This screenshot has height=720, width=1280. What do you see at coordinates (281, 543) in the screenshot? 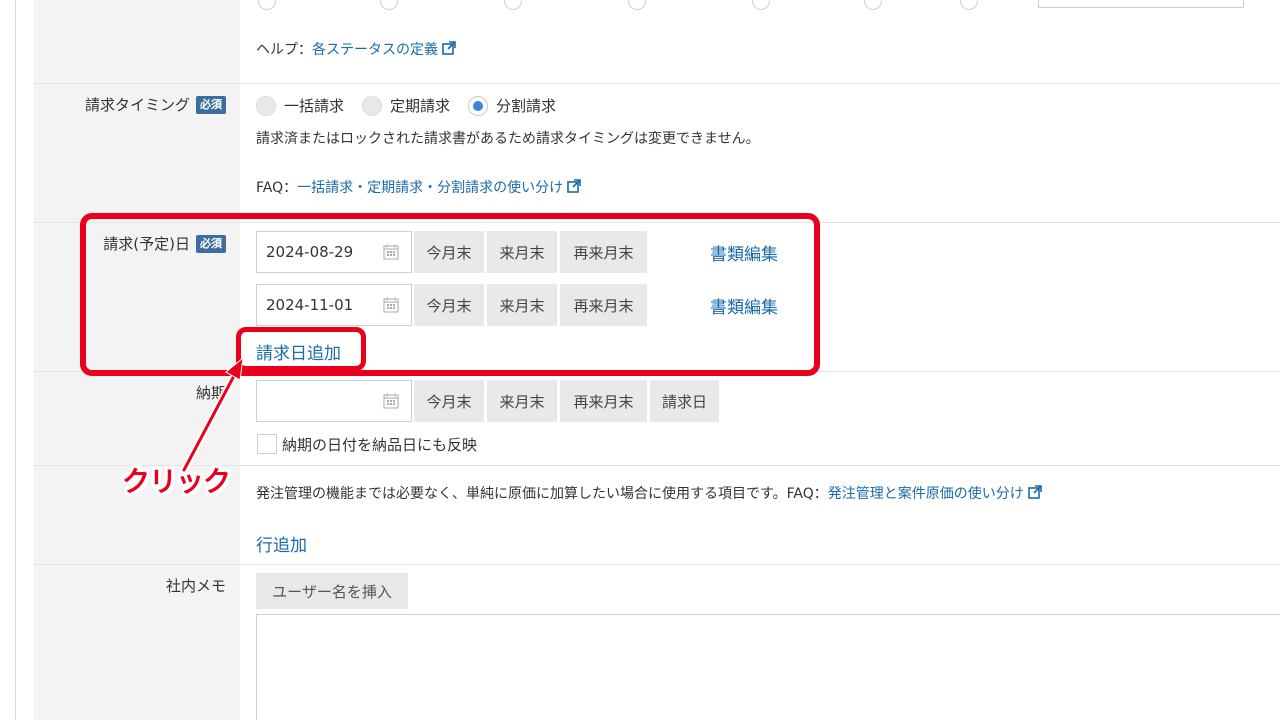
I see `add-row-link: 行追加` at bounding box center [281, 543].